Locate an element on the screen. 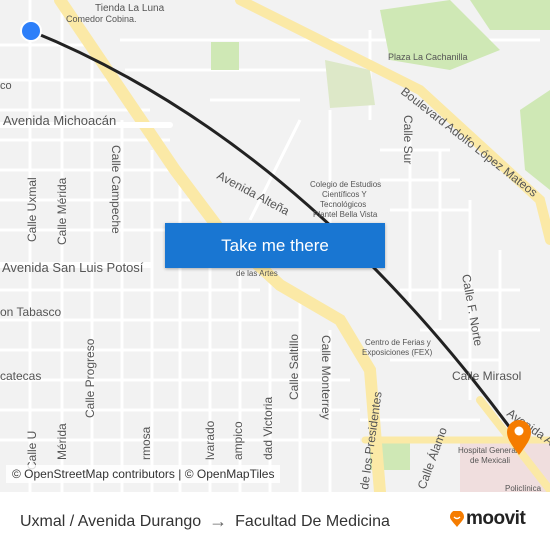 The width and height of the screenshot is (550, 550). take-me-there-button: Take me there is located at coordinates (275, 245).